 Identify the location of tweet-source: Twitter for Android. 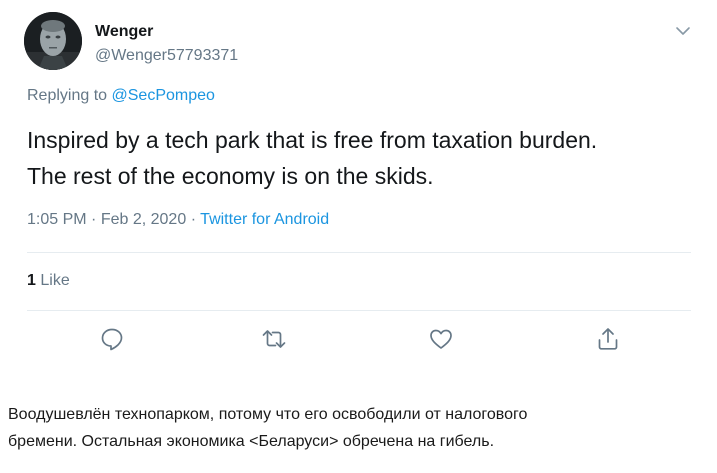
(264, 219).